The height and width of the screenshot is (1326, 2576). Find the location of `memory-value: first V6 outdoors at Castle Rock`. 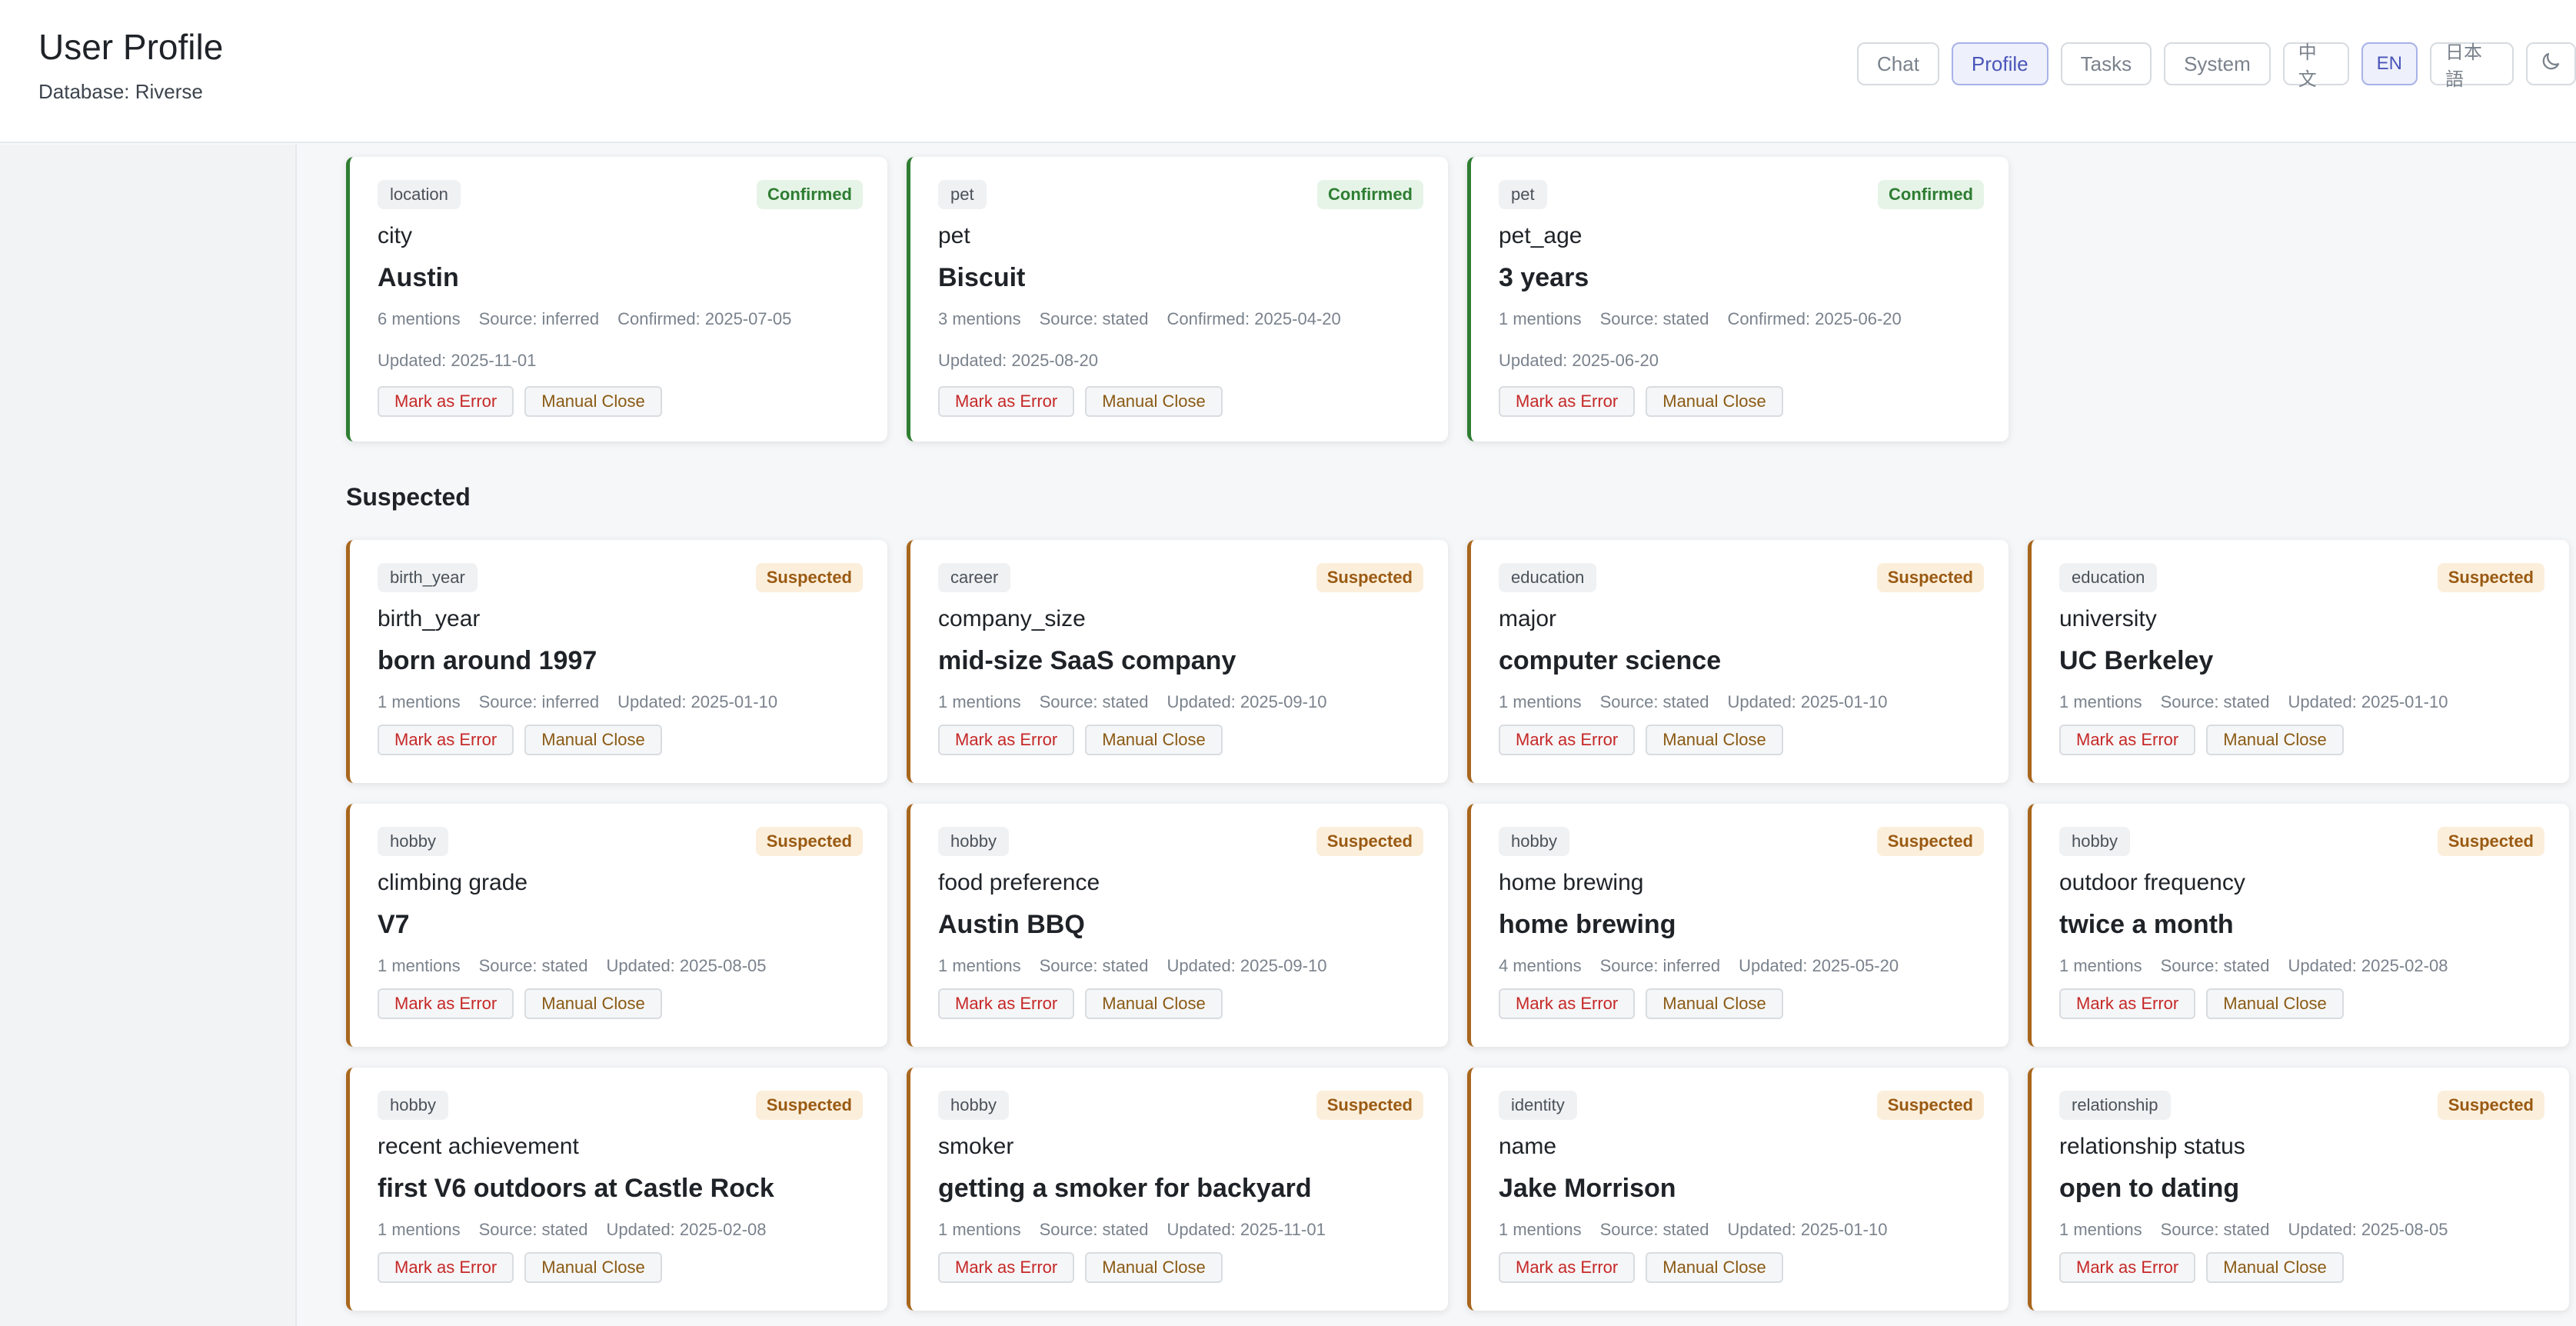

memory-value: first V6 outdoors at Castle Rock is located at coordinates (576, 1189).